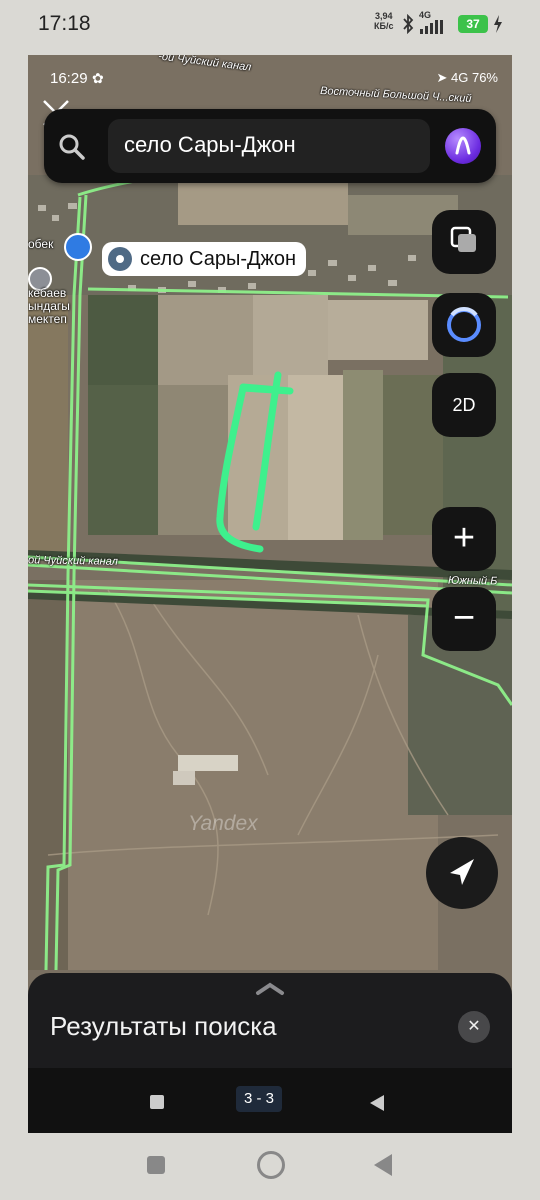  What do you see at coordinates (464, 619) in the screenshot?
I see `zoom-out-button: −` at bounding box center [464, 619].